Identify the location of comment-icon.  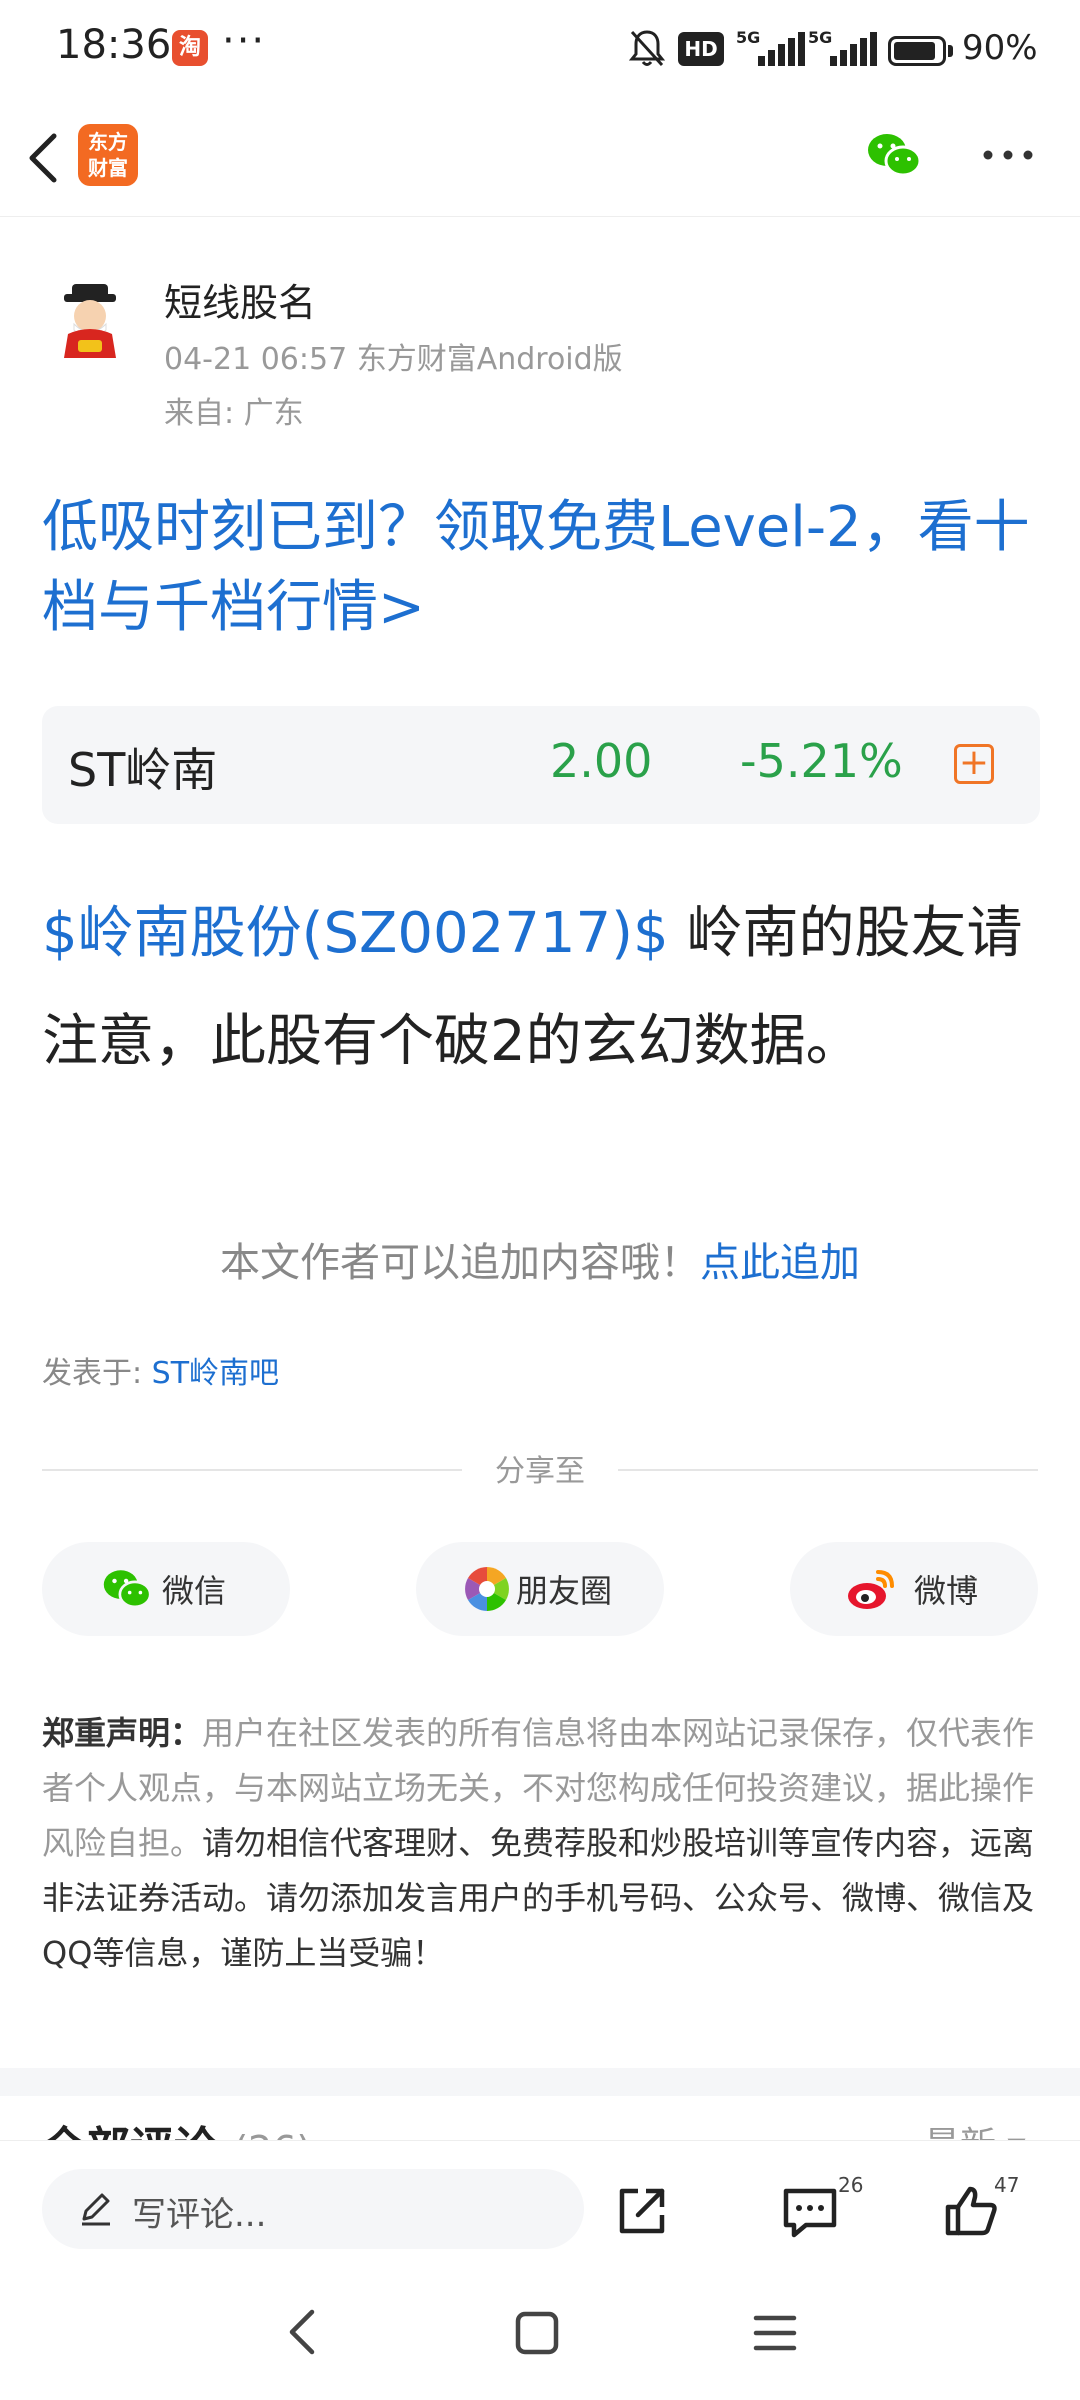
(810, 2213).